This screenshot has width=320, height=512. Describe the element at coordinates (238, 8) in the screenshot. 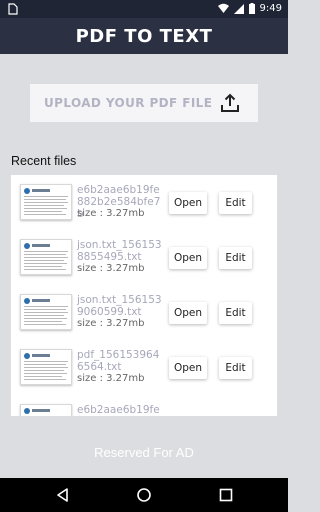

I see `signal-icon` at that location.